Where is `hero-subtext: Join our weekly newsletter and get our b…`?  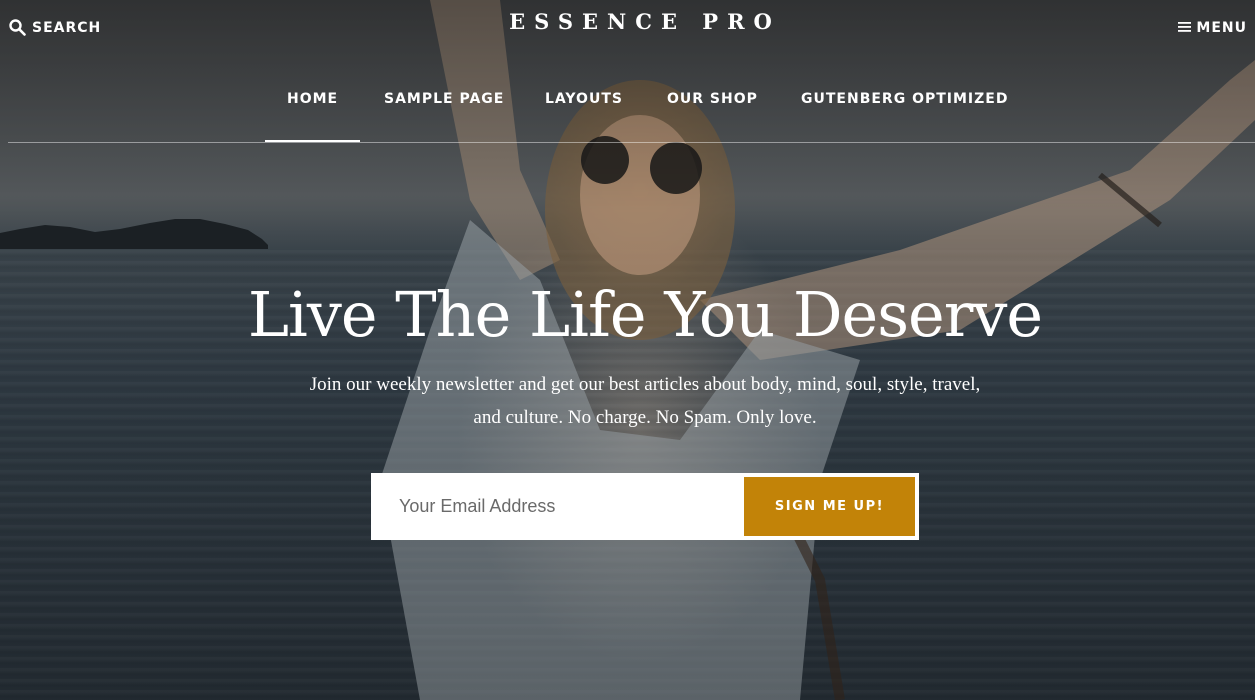
hero-subtext: Join our weekly newsletter and get our b… is located at coordinates (645, 401).